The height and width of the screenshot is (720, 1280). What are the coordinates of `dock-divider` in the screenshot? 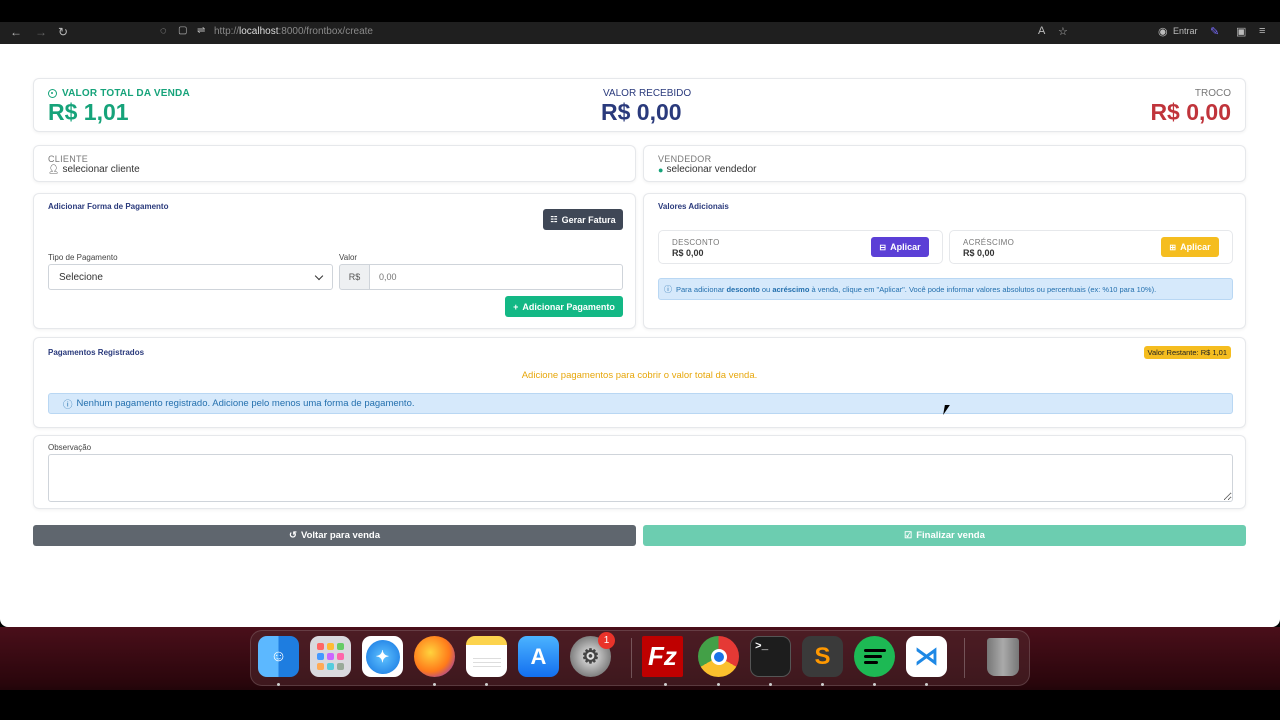 It's located at (964, 658).